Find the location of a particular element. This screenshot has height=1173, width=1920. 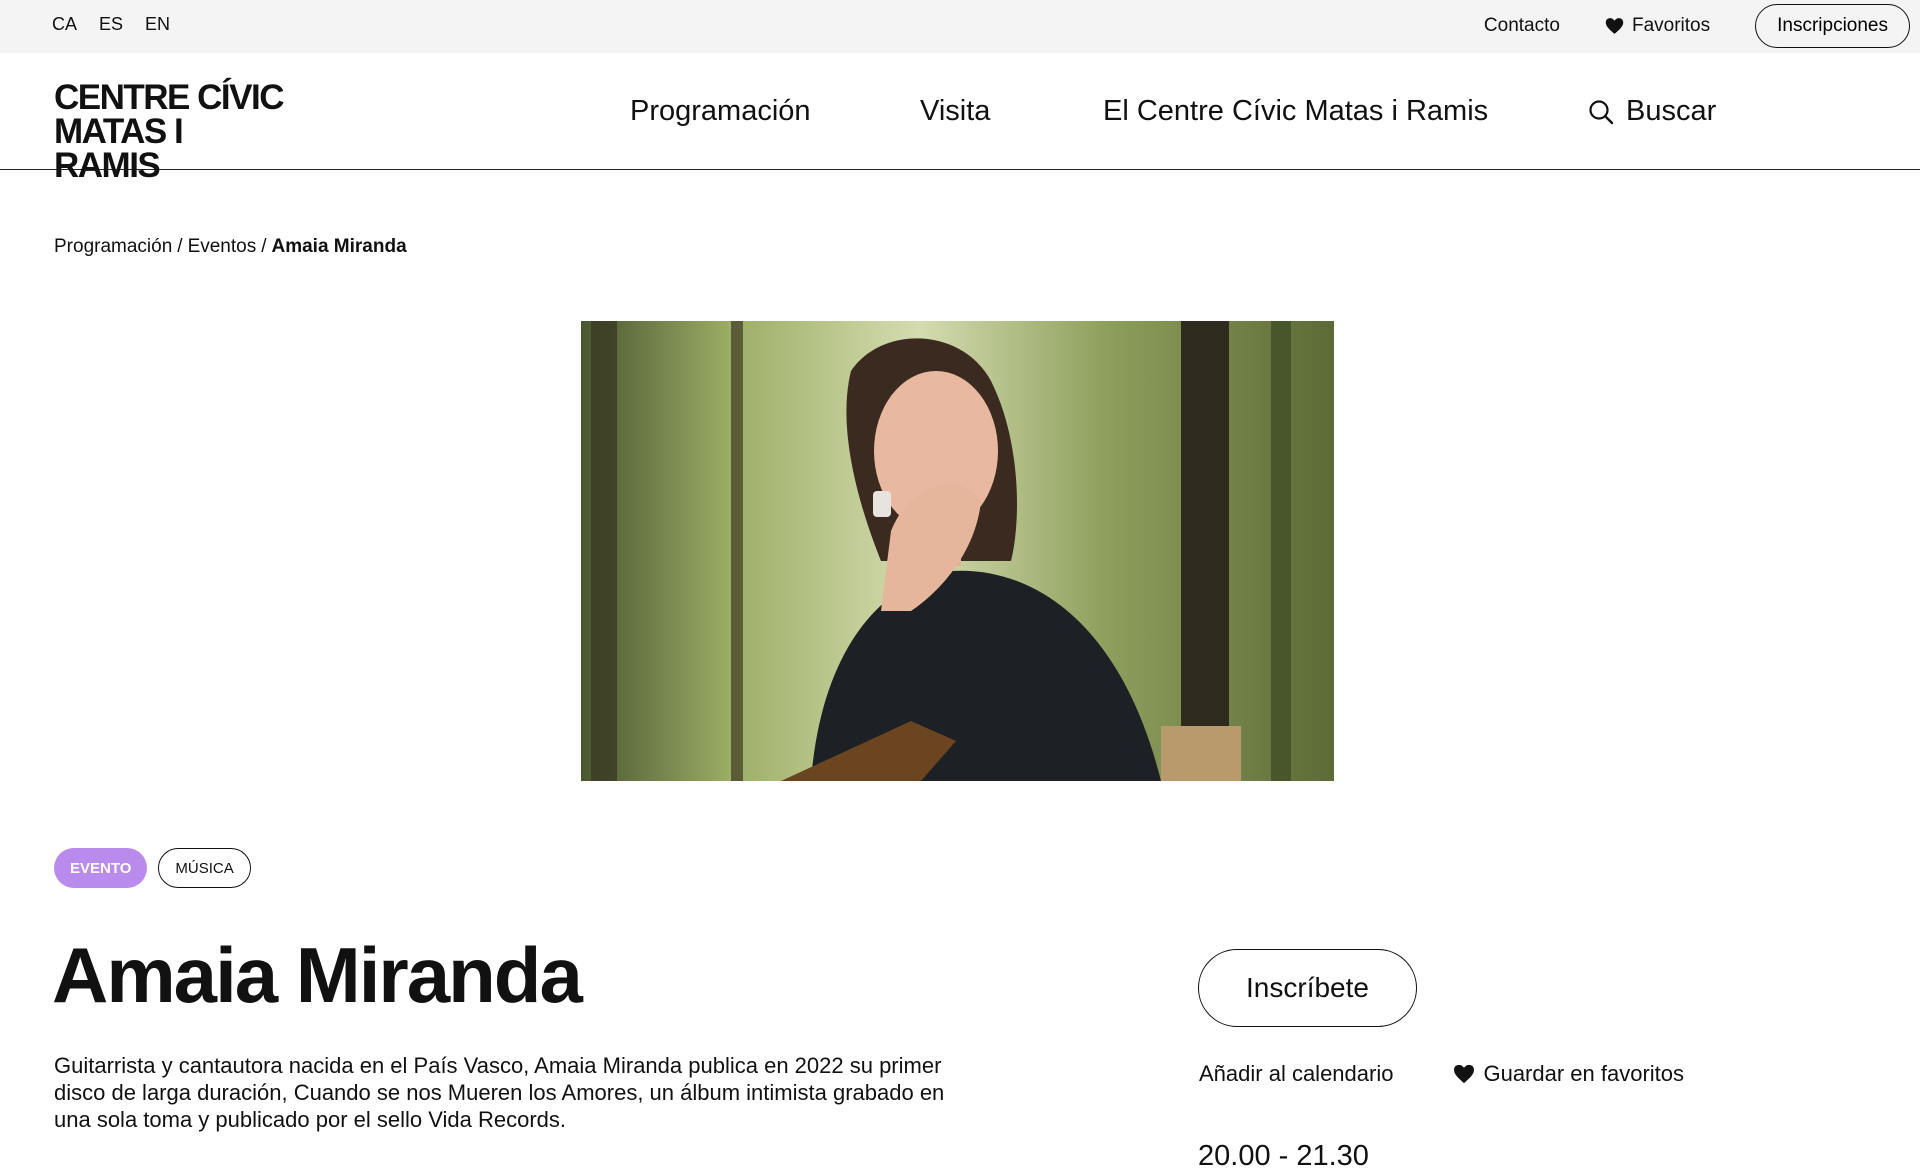

event-title: Amaia Miranda is located at coordinates (317, 975).